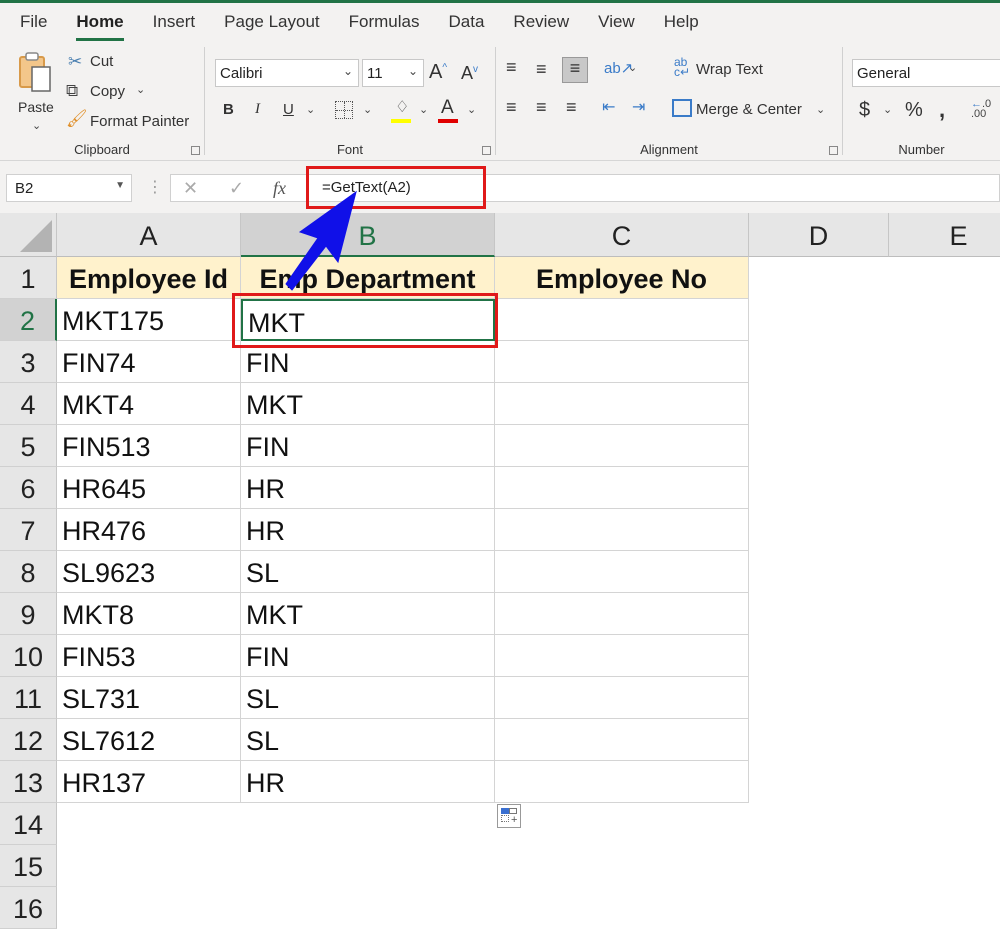 This screenshot has width=1000, height=933. I want to click on font-color-dropdown-icon: ⌄, so click(471, 109).